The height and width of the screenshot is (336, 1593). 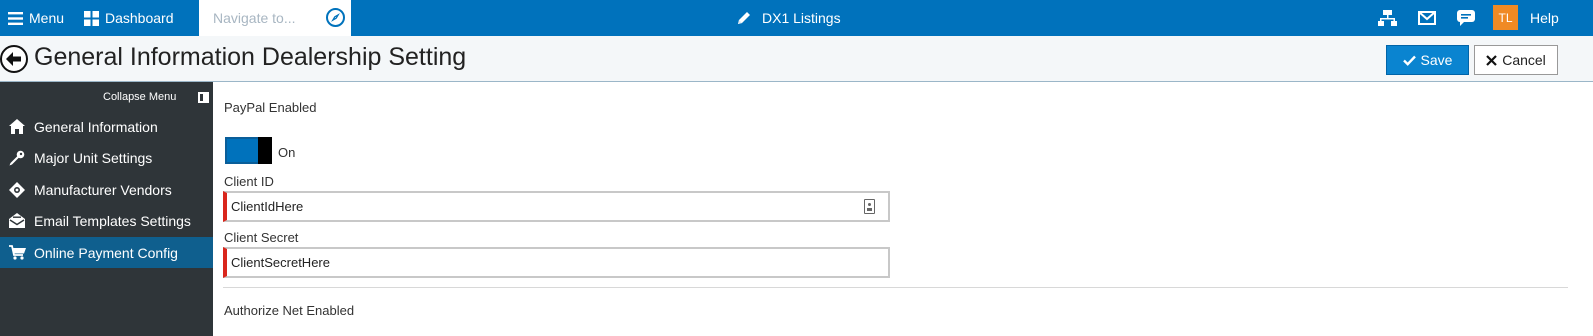 I want to click on sidebar-item-label: Manufacturer Vendors, so click(x=103, y=189).